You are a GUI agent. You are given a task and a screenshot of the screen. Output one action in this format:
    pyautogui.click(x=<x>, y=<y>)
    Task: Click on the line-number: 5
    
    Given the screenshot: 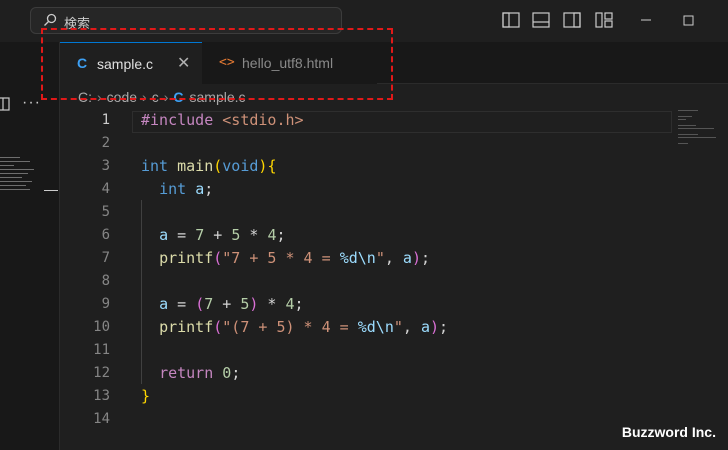 What is the action you would take?
    pyautogui.click(x=105, y=212)
    